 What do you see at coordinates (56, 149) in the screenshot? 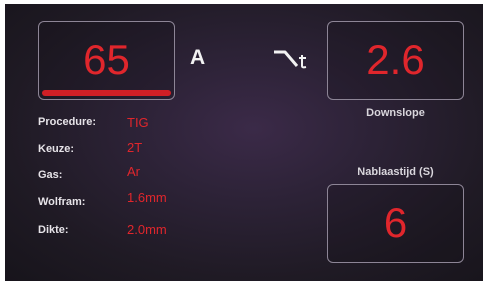
I see `info-label-keuze: Keuze:` at bounding box center [56, 149].